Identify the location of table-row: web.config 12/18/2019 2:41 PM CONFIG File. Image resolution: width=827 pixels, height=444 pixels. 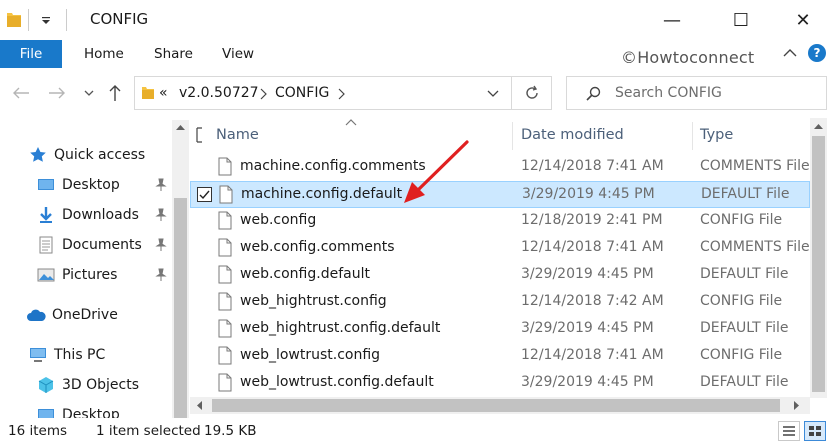
(500, 221).